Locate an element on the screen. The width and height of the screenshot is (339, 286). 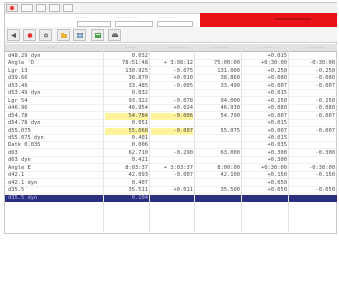
grid-button is located at coordinates (79, 35).